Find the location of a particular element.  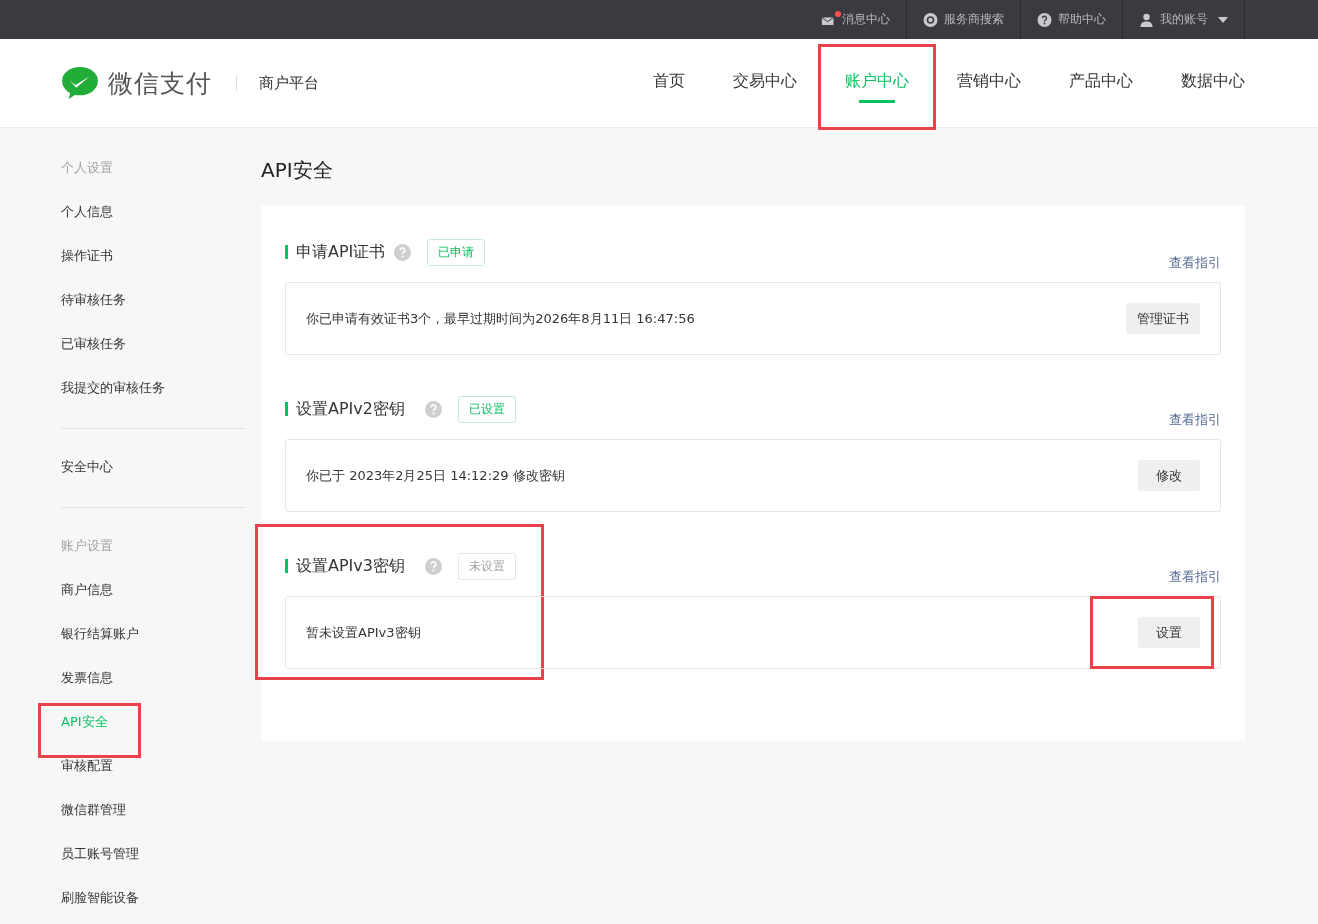

status-tag: 已设置 is located at coordinates (486, 409).